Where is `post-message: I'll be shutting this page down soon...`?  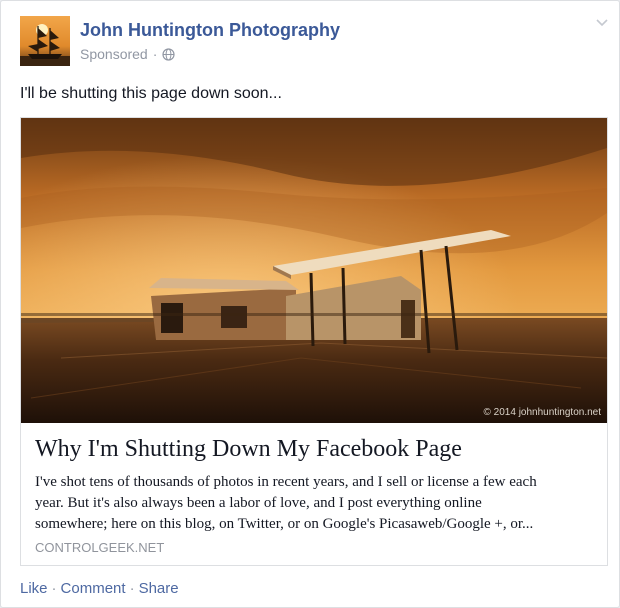
post-message: I'll be shutting this page down soon... is located at coordinates (151, 93).